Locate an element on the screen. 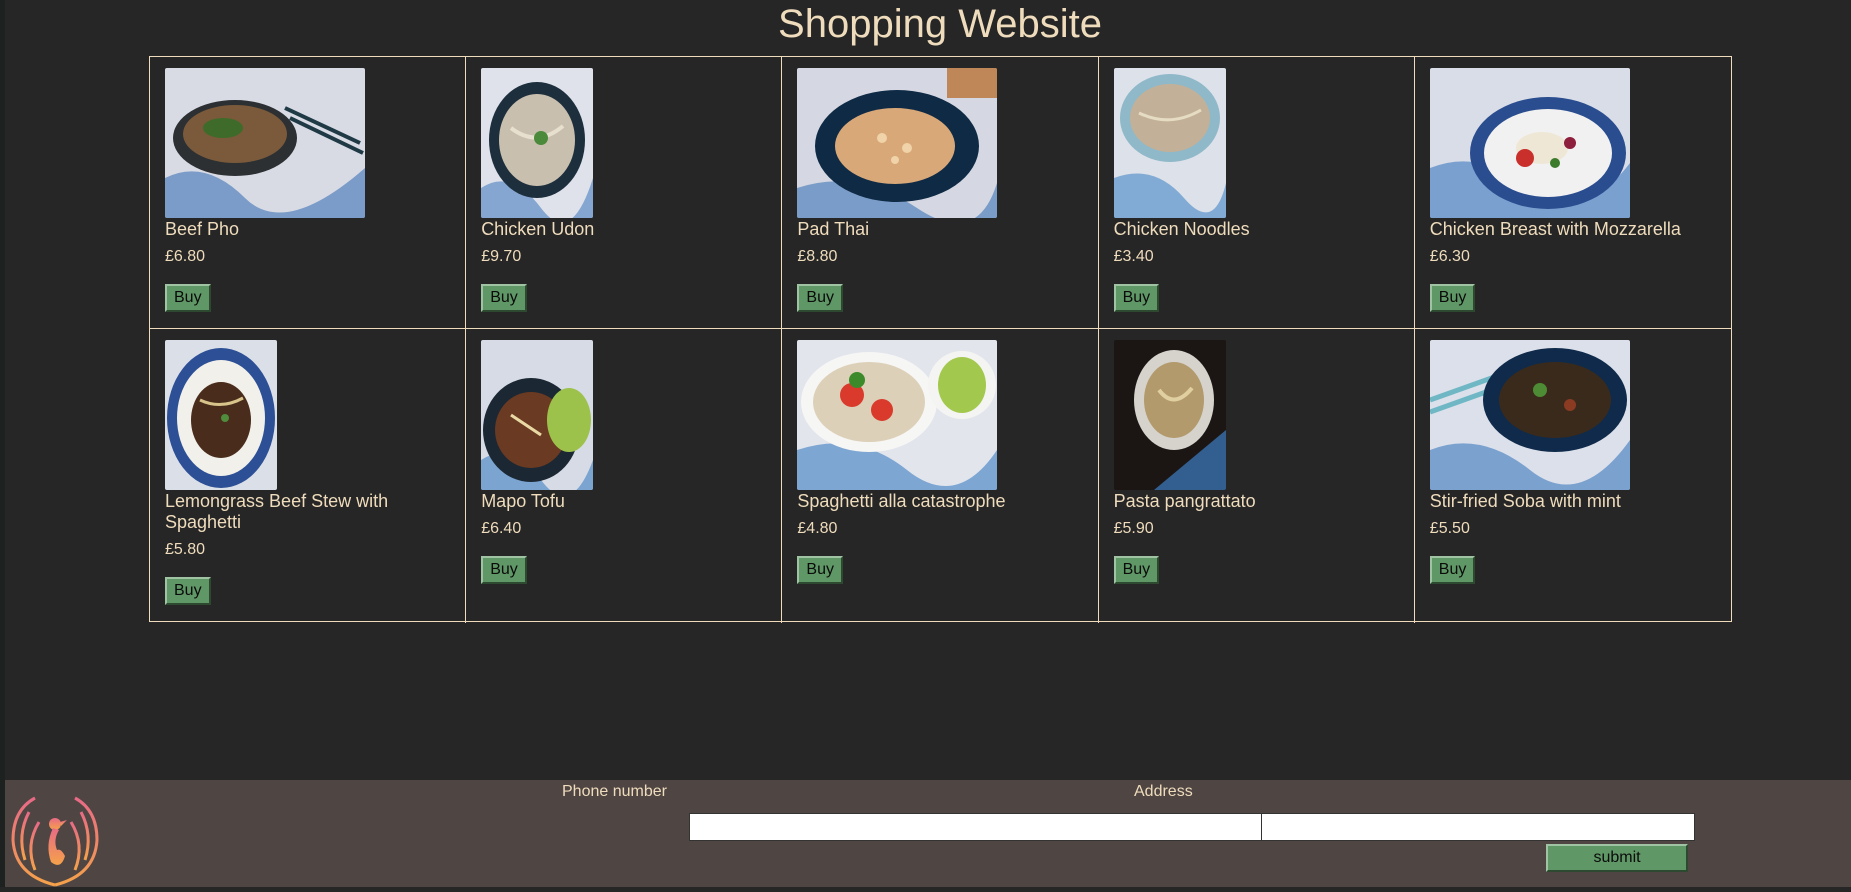  product-price: £6.30 is located at coordinates (1449, 256).